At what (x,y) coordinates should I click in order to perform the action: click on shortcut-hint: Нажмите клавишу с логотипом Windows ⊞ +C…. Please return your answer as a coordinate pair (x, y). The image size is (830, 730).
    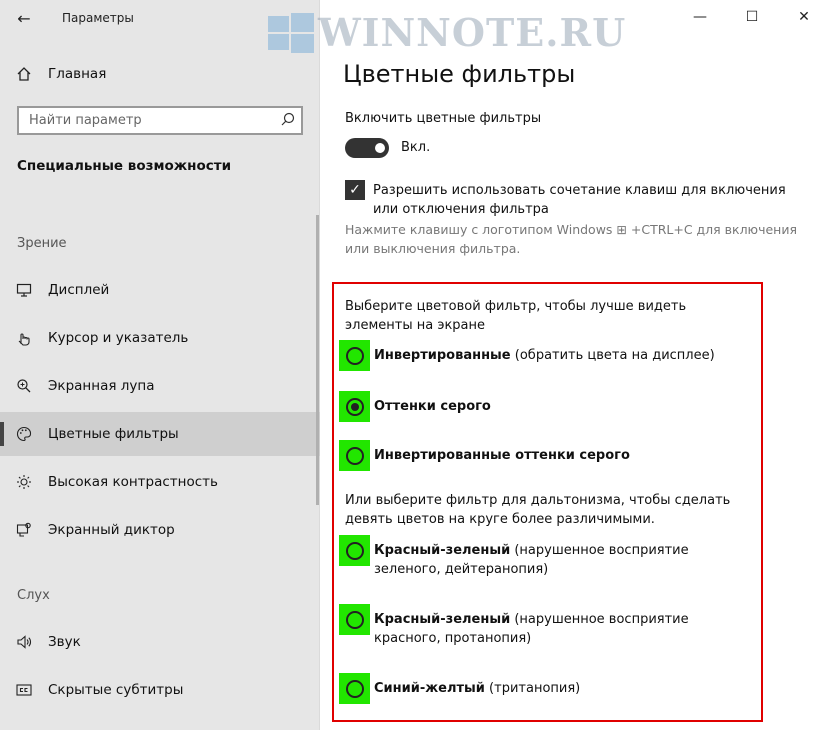
    Looking at the image, I should click on (571, 239).